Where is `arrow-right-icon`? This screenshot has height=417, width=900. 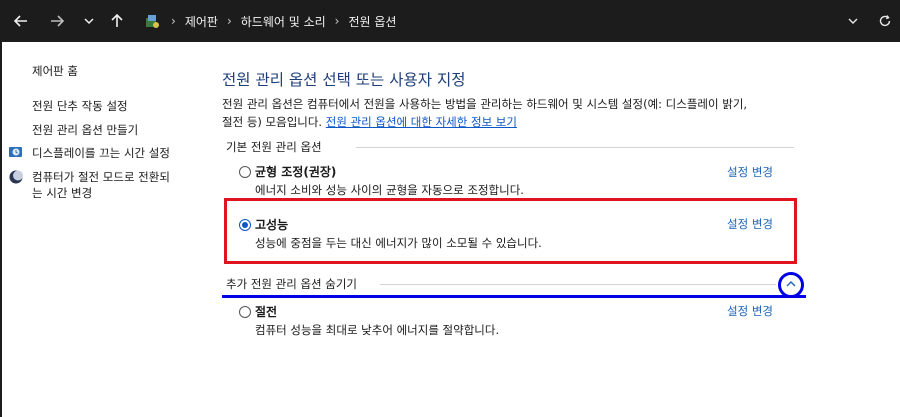
arrow-right-icon is located at coordinates (58, 21).